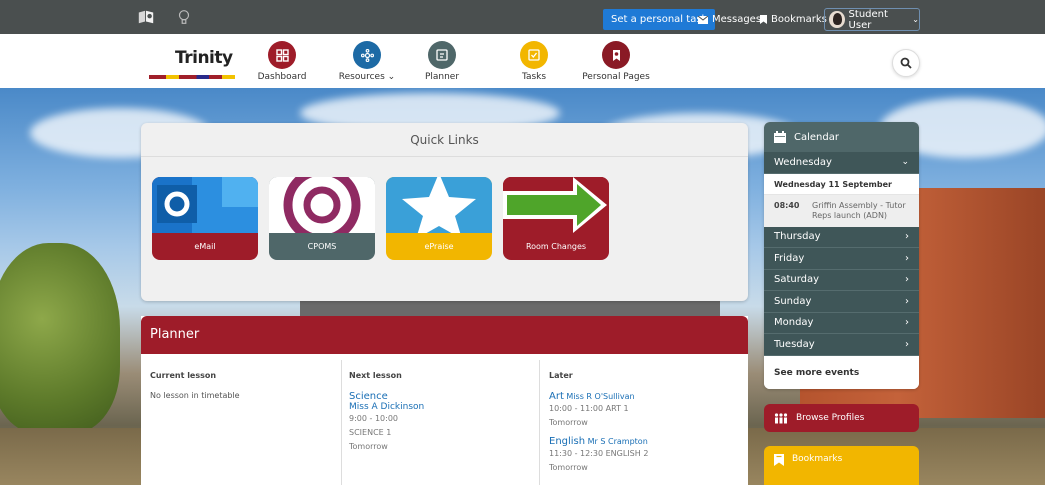 This screenshot has height=485, width=1045. I want to click on tree, so click(60, 338).